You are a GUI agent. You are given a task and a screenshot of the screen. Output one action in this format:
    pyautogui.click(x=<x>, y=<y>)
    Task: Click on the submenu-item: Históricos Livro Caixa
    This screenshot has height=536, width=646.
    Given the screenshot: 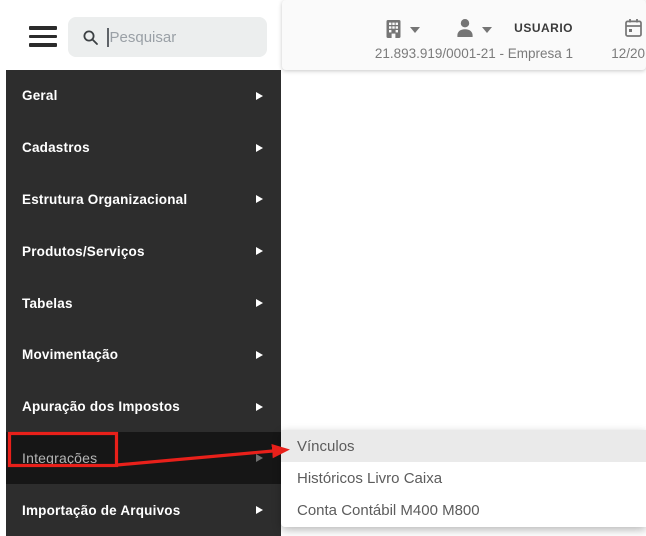 What is the action you would take?
    pyautogui.click(x=463, y=478)
    